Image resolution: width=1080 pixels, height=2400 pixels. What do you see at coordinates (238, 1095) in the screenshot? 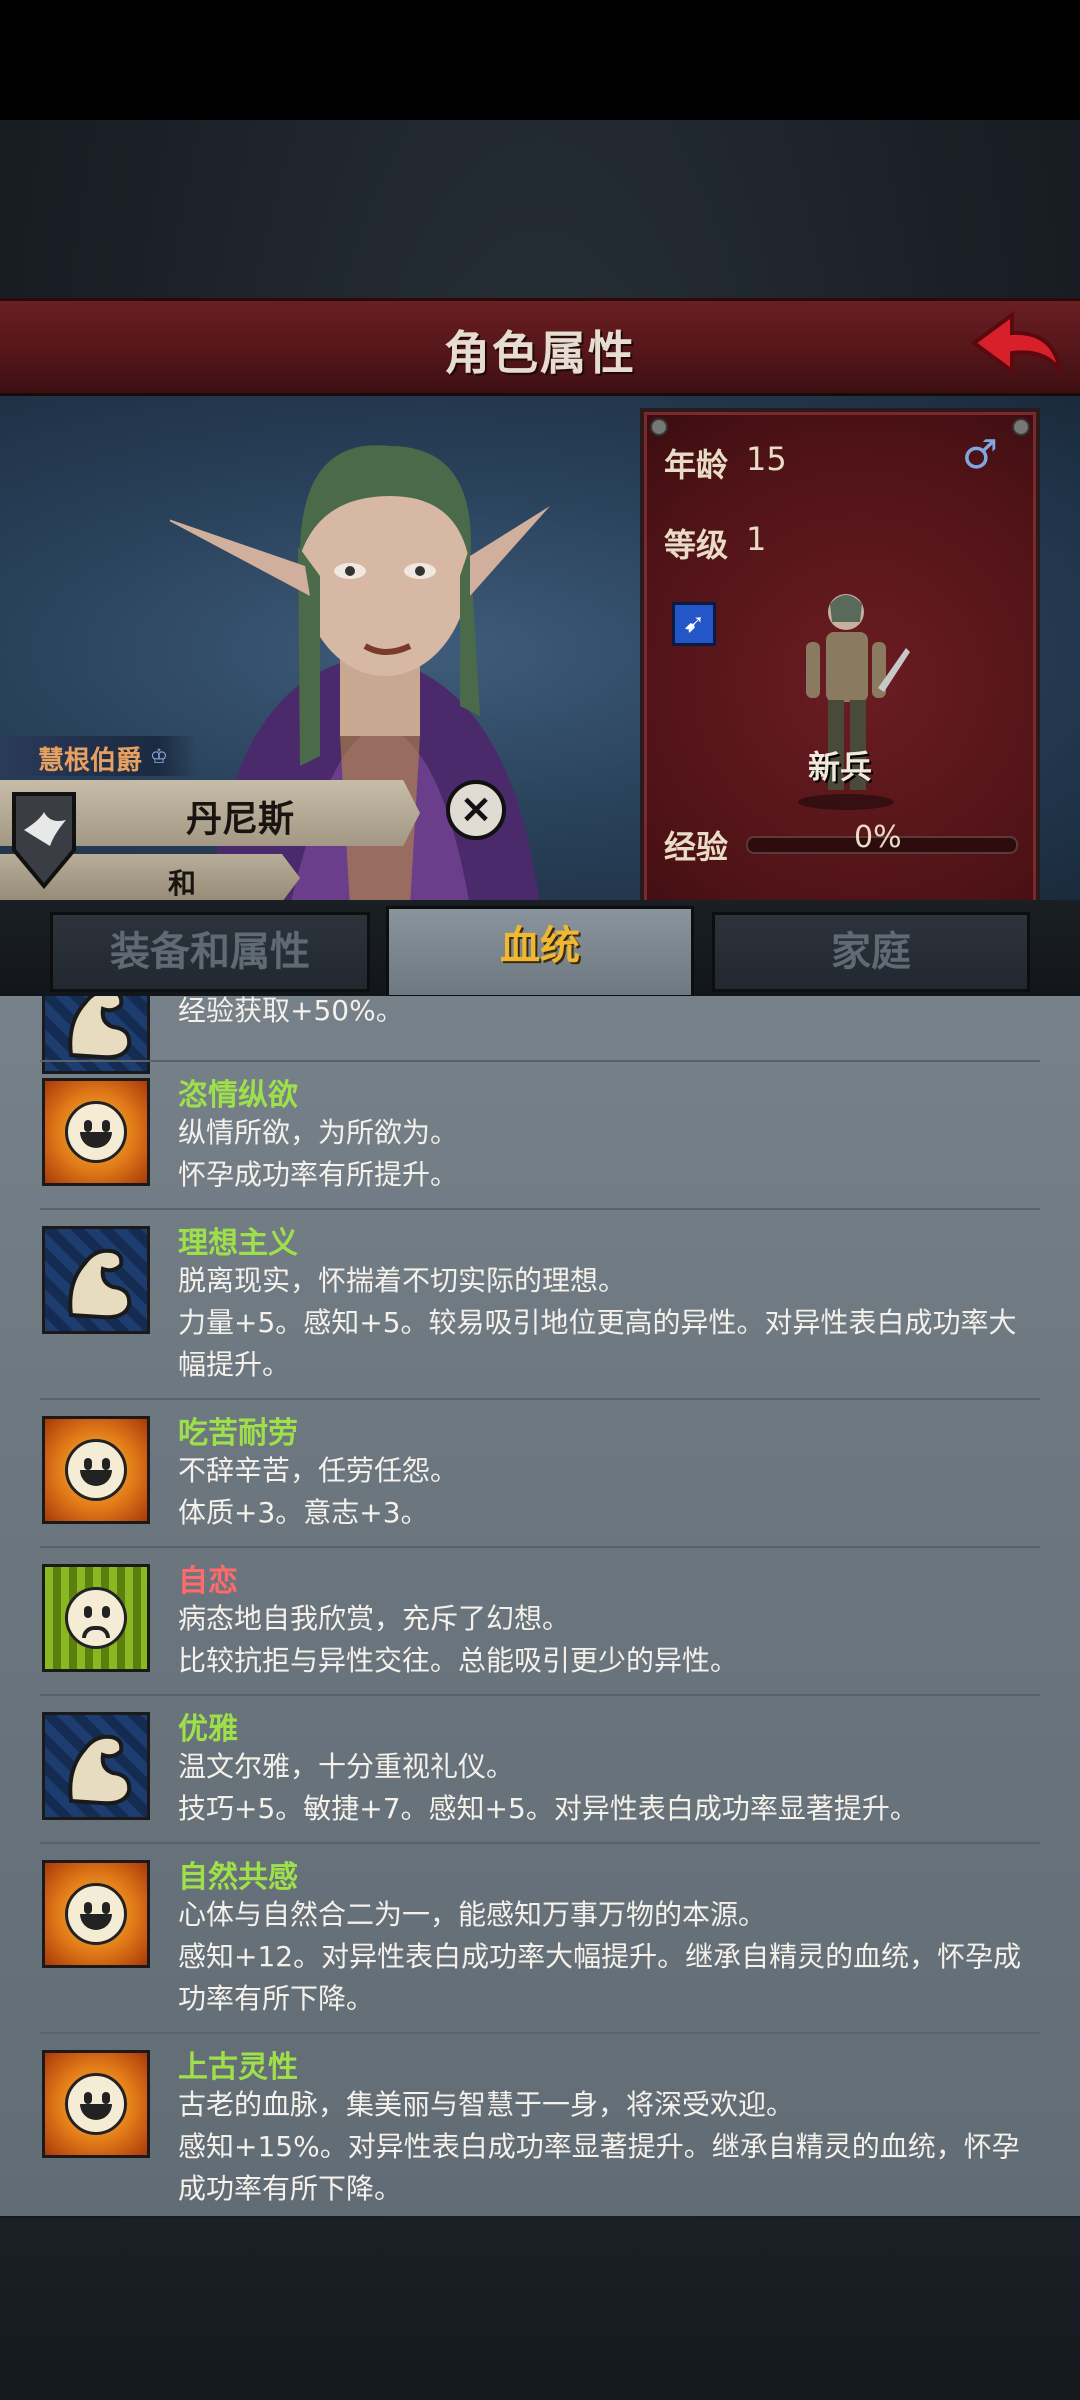
I see `trait-name: 恣情纵欲` at bounding box center [238, 1095].